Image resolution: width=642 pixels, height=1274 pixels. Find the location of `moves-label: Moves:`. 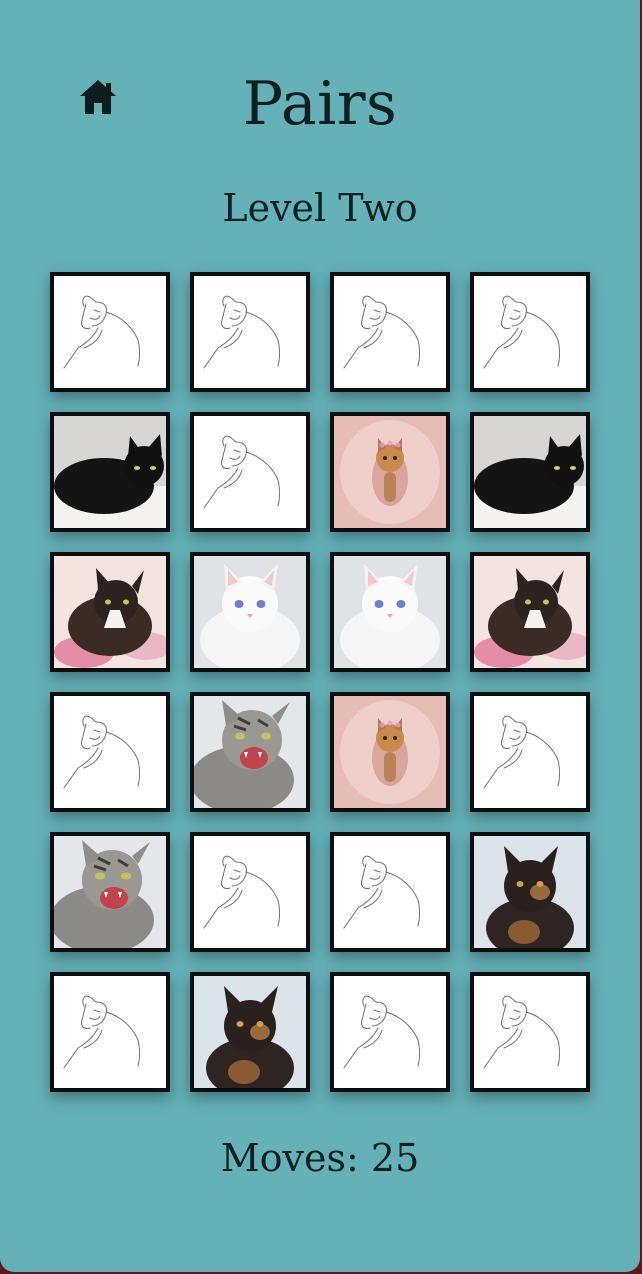

moves-label: Moves: is located at coordinates (289, 1158).